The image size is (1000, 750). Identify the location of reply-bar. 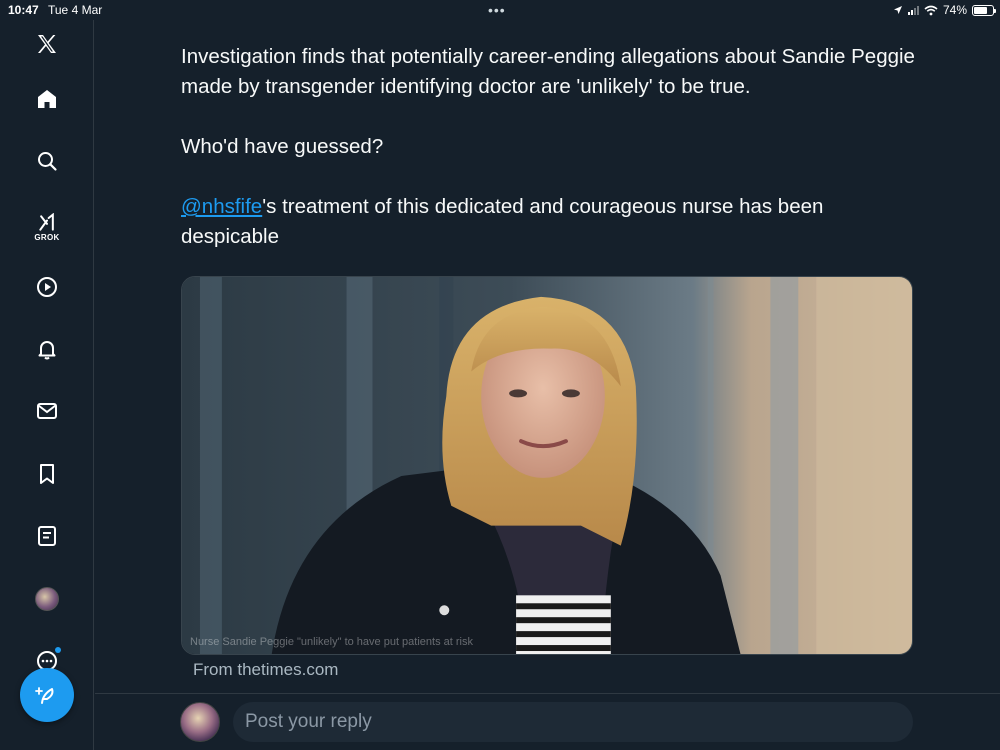
(547, 721).